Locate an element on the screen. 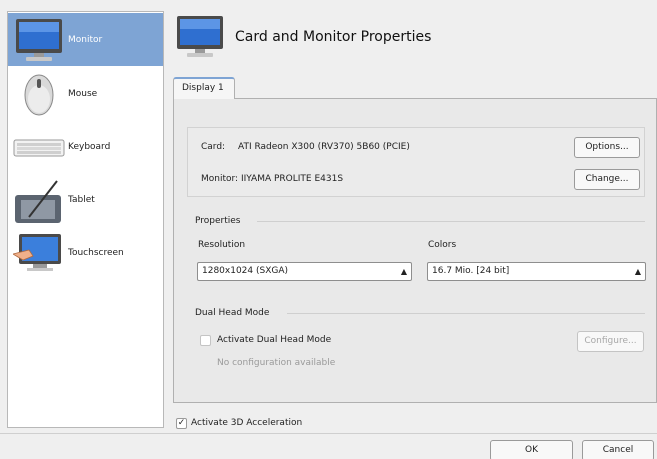 This screenshot has width=657, height=459. resolution-select: 1280x1024 (SXGA) ▲︎ is located at coordinates (304, 271).